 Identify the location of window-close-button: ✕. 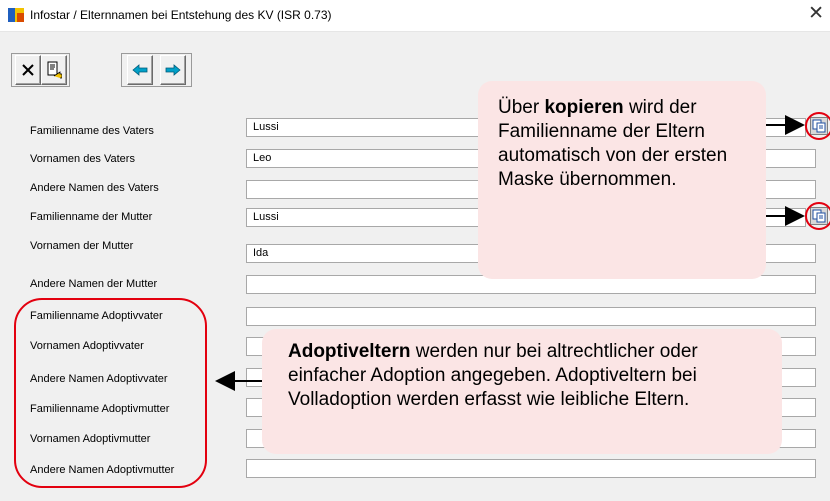
(816, 14).